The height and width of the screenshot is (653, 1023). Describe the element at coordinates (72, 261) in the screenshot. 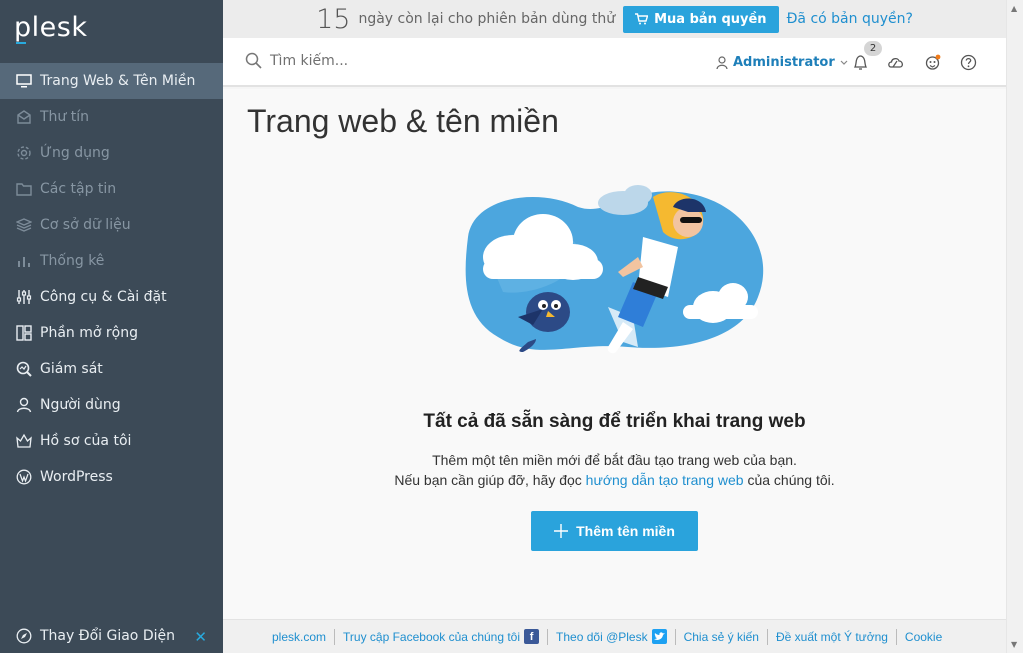

I see `sidebar-item-label: Thống kê` at that location.